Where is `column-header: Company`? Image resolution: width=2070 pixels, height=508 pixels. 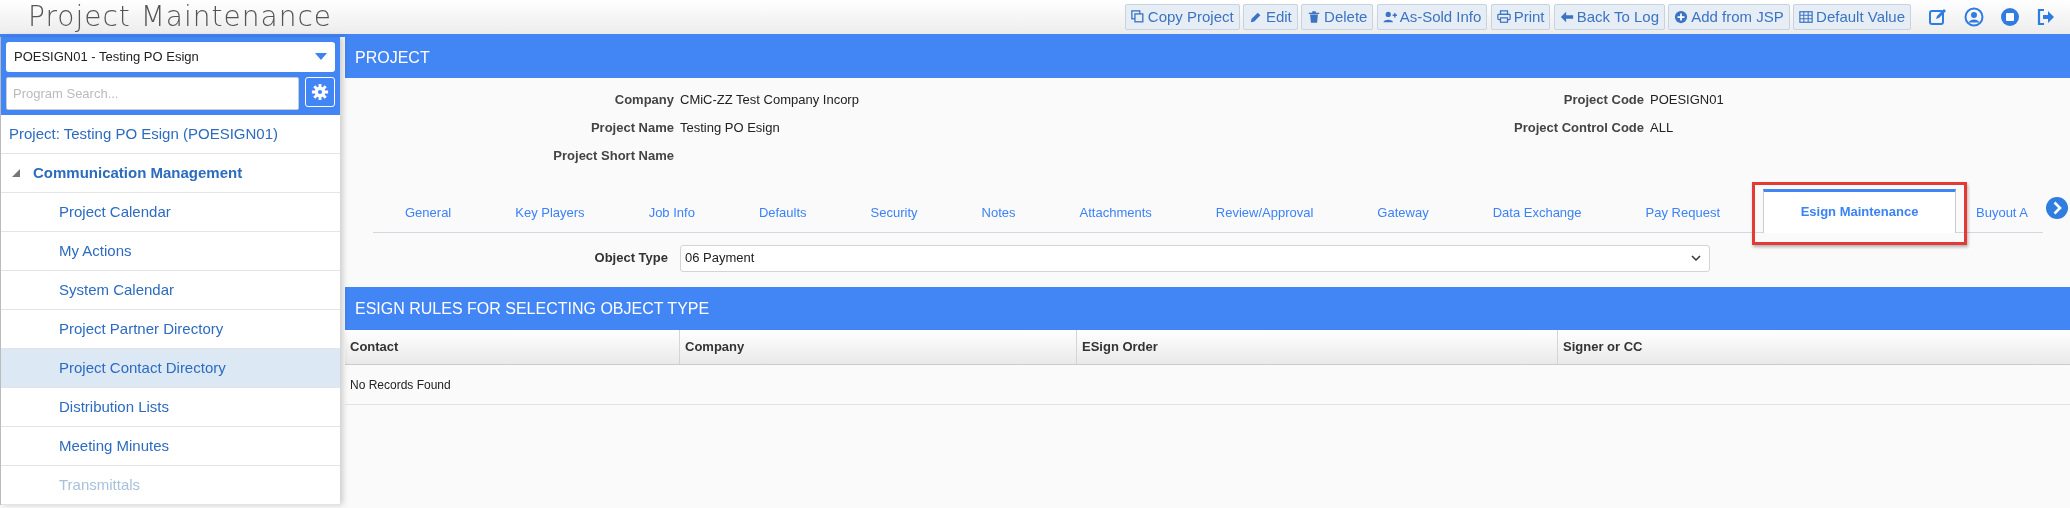
column-header: Company is located at coordinates (878, 347).